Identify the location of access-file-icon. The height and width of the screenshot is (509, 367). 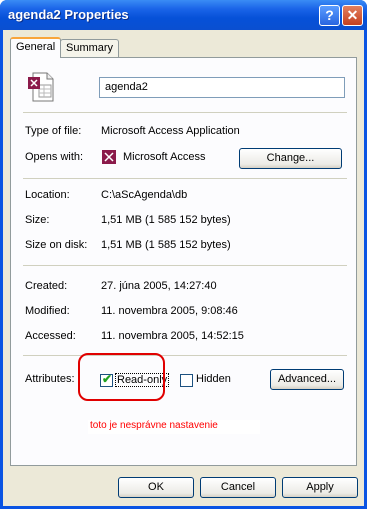
(41, 87).